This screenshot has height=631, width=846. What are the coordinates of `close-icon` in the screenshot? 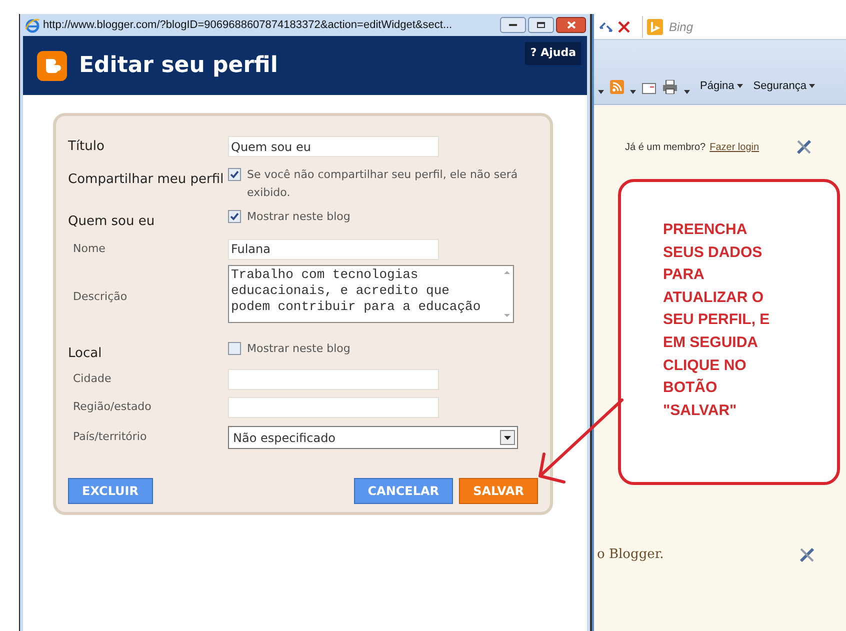 It's located at (571, 25).